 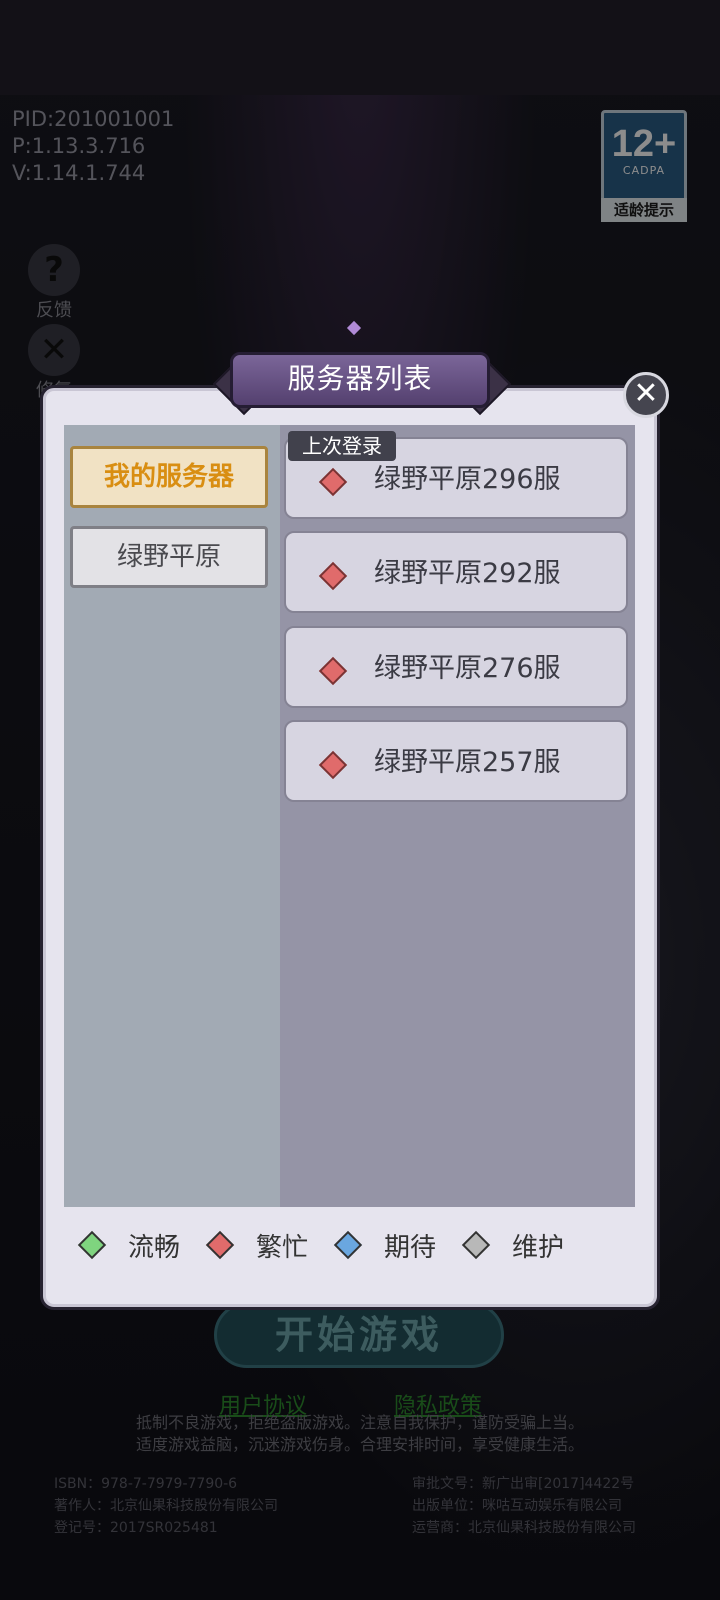 What do you see at coordinates (169, 557) in the screenshot?
I see `tab-green-plain: 绿野平原` at bounding box center [169, 557].